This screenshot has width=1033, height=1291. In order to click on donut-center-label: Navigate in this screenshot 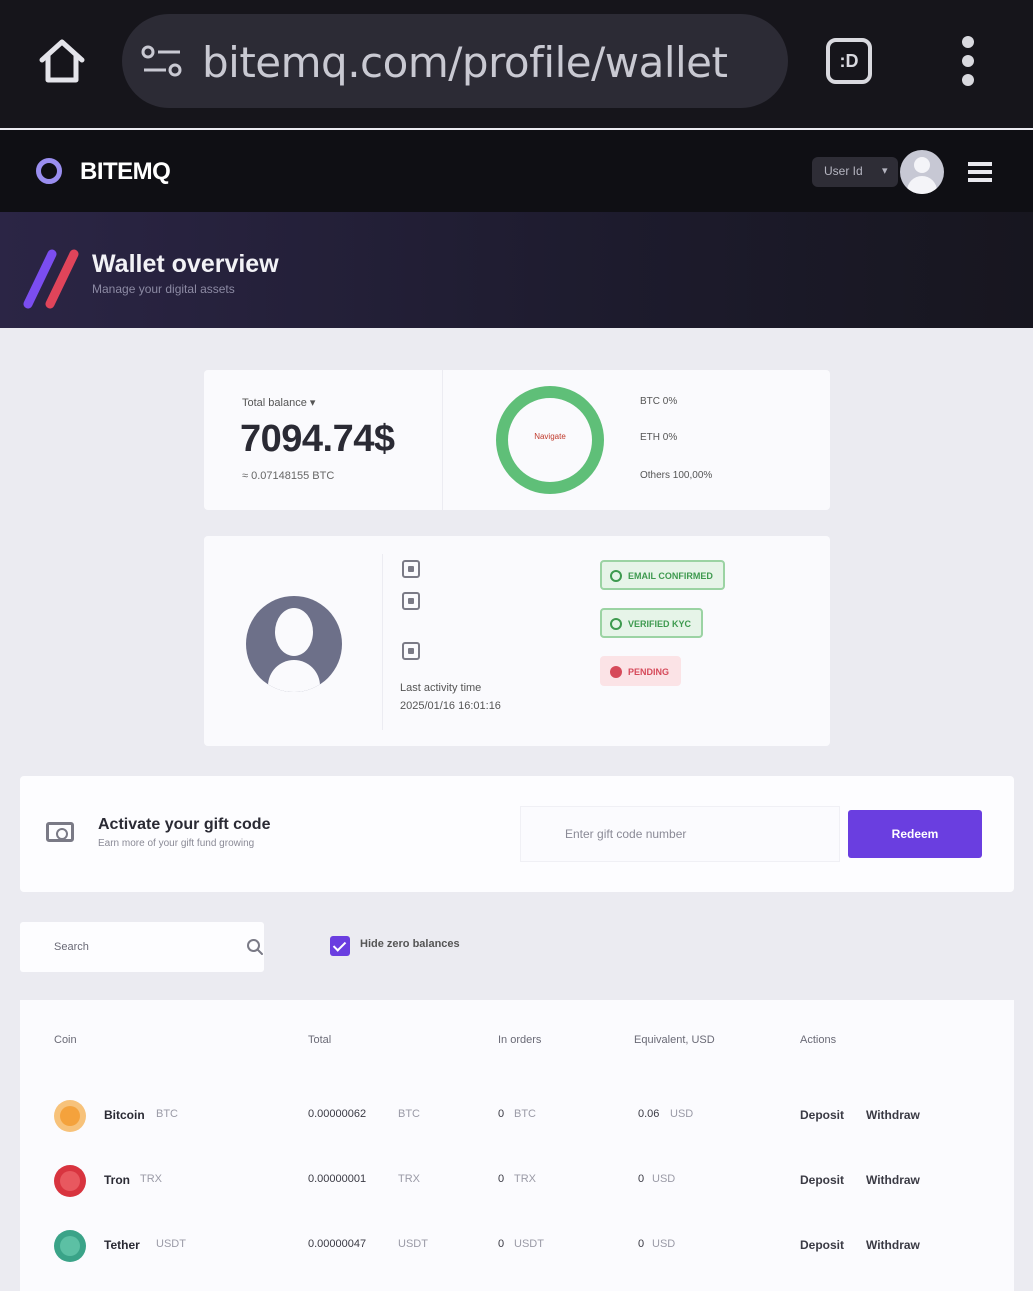, I will do `click(550, 436)`.